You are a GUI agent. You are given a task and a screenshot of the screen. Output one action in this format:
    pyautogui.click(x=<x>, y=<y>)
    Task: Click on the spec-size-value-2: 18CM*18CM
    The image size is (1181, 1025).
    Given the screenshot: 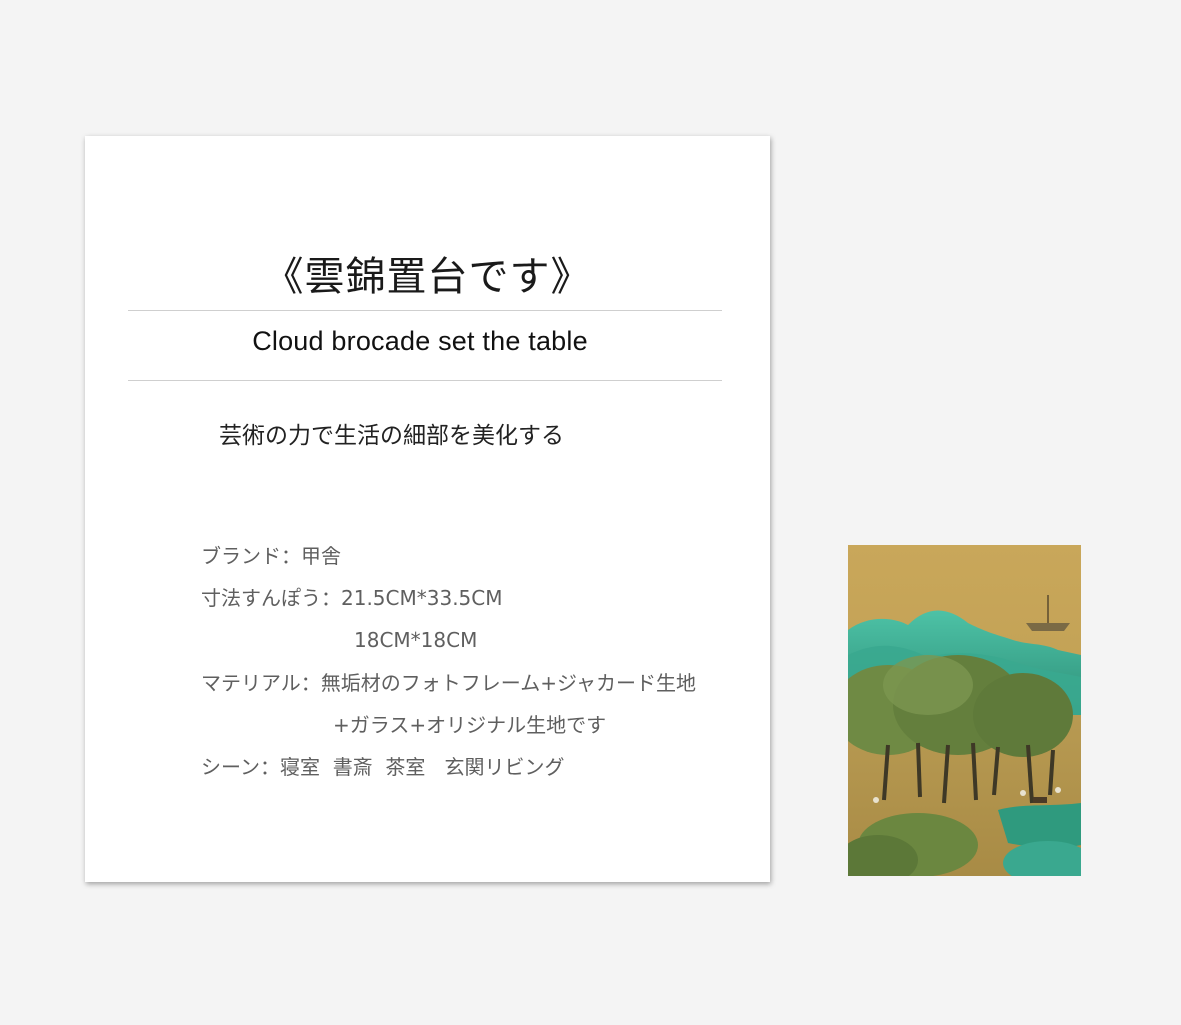 What is the action you would take?
    pyautogui.click(x=416, y=640)
    